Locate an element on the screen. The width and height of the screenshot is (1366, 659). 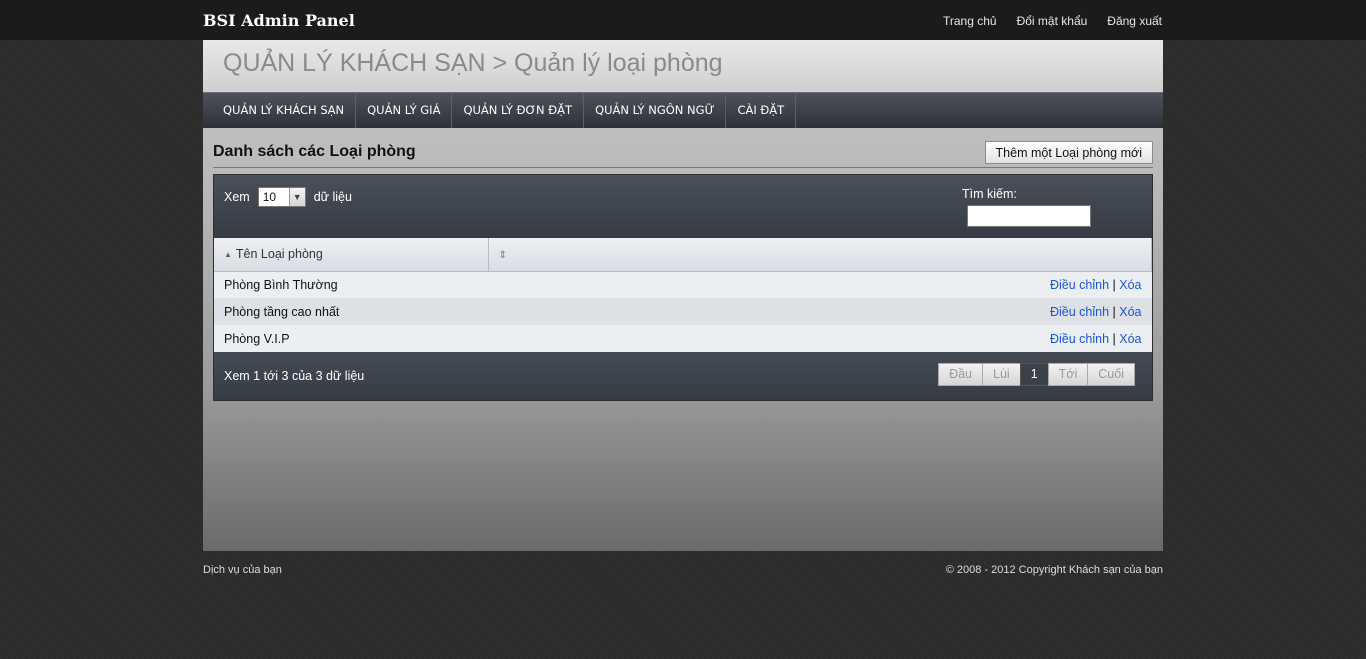
column-header-name: ▲ Tên Loại phòng is located at coordinates (351, 255).